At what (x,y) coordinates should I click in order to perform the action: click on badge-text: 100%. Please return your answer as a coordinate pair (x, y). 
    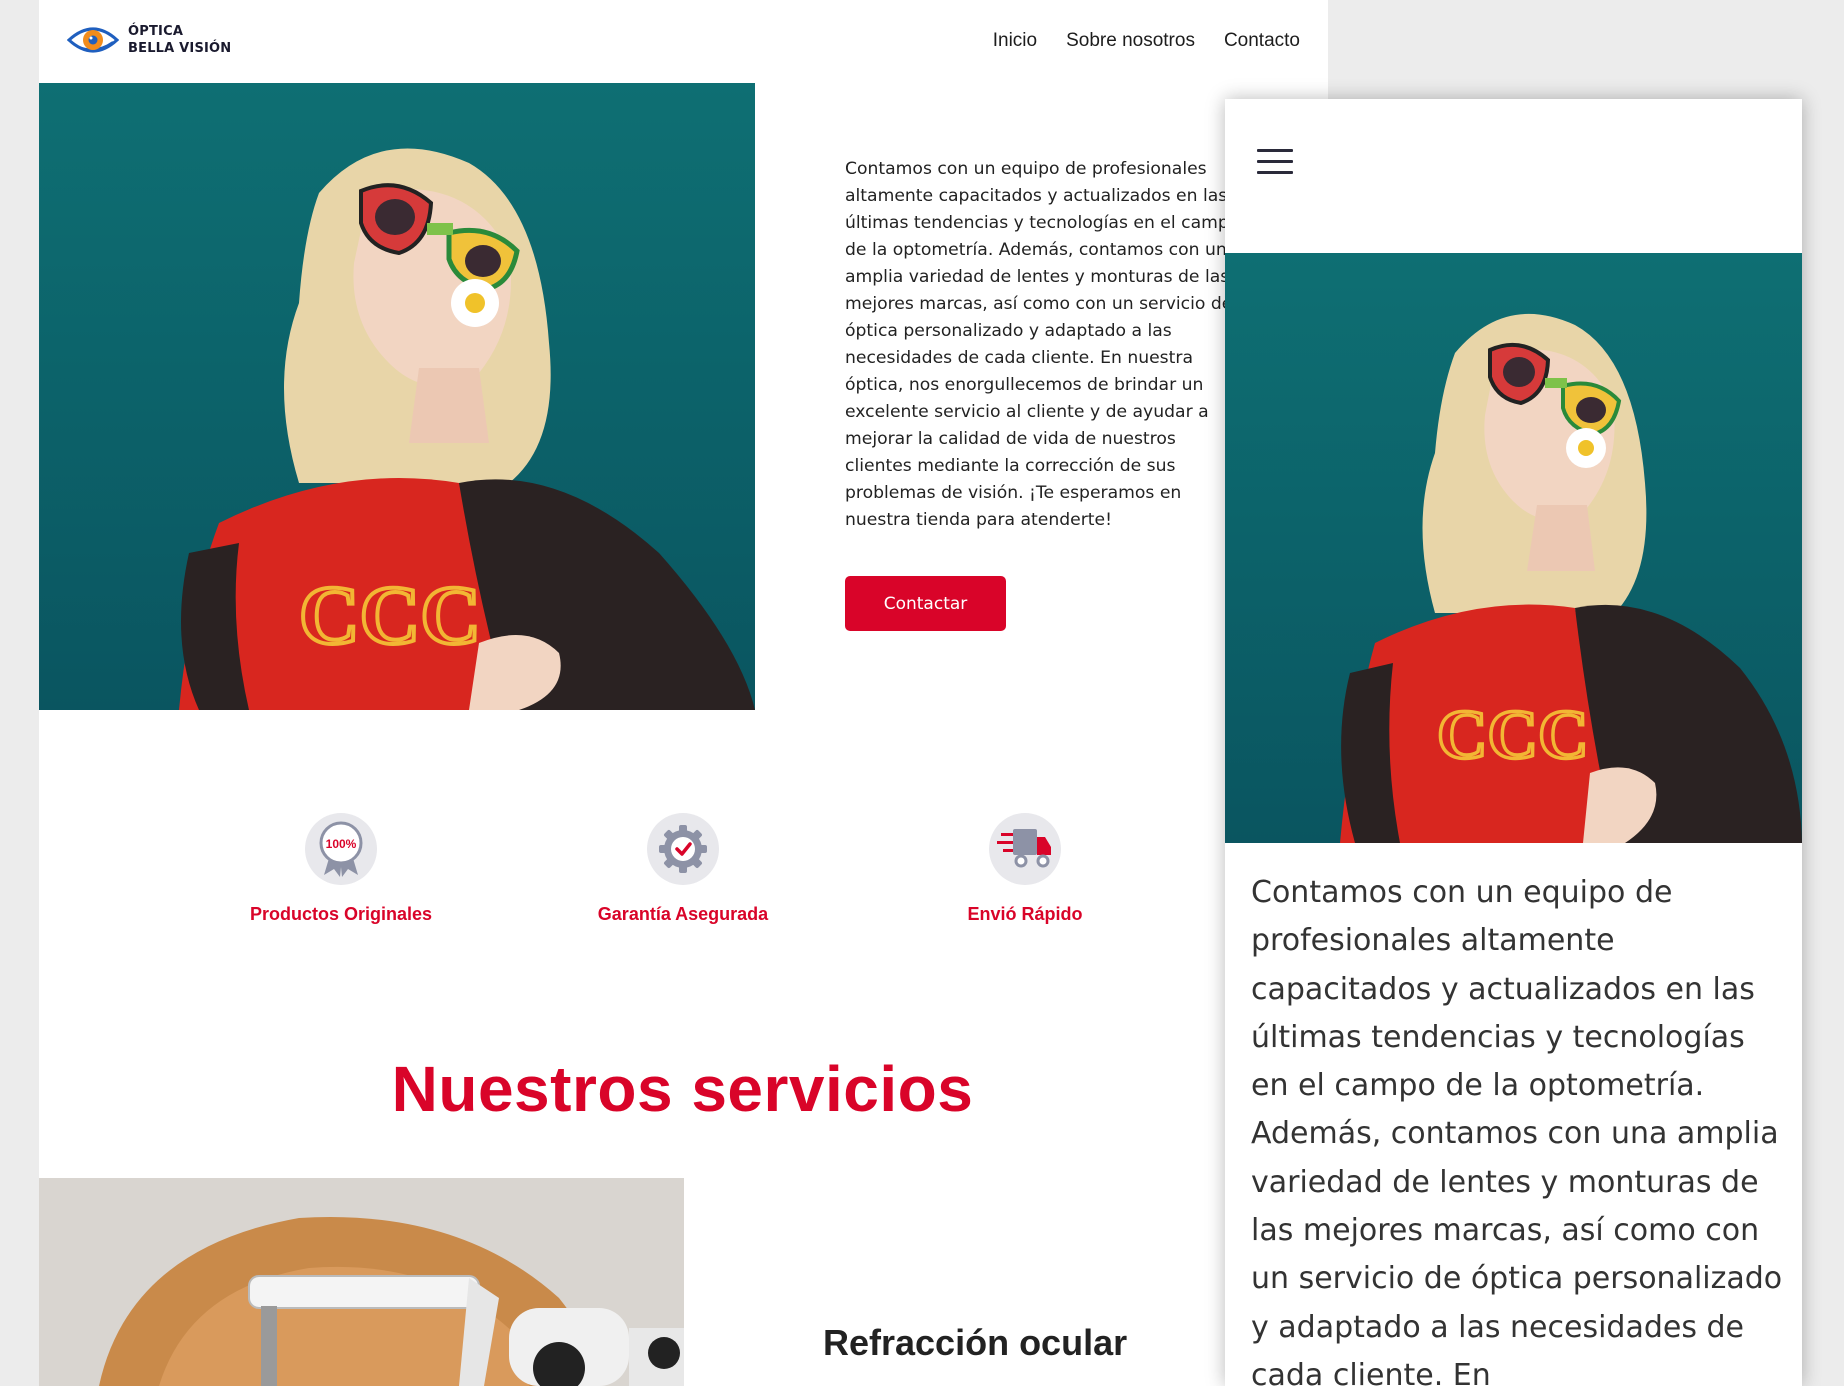
    Looking at the image, I should click on (341, 844).